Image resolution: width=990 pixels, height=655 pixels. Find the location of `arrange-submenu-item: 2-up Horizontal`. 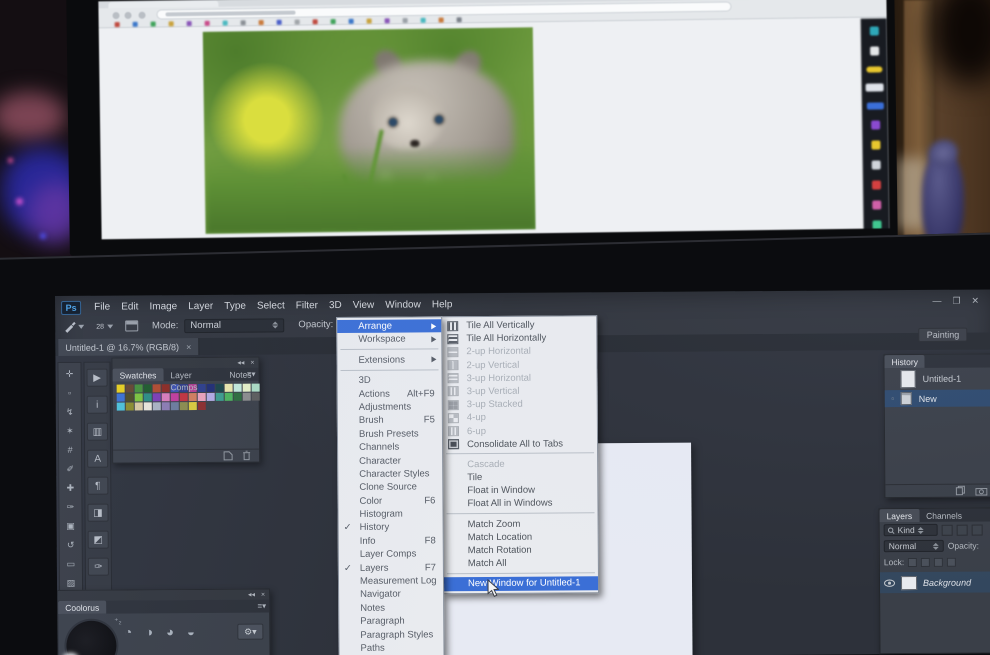

arrange-submenu-item: 2-up Horizontal is located at coordinates (519, 352).